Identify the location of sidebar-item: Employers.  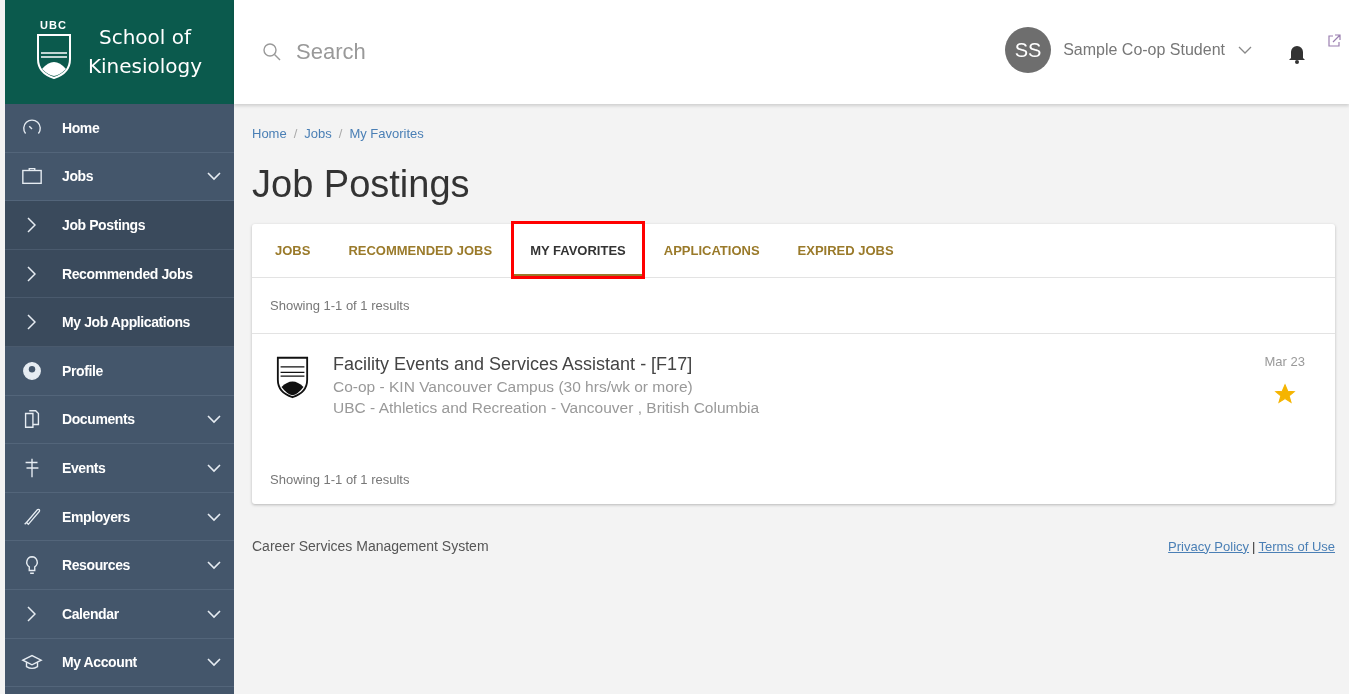
(119, 517).